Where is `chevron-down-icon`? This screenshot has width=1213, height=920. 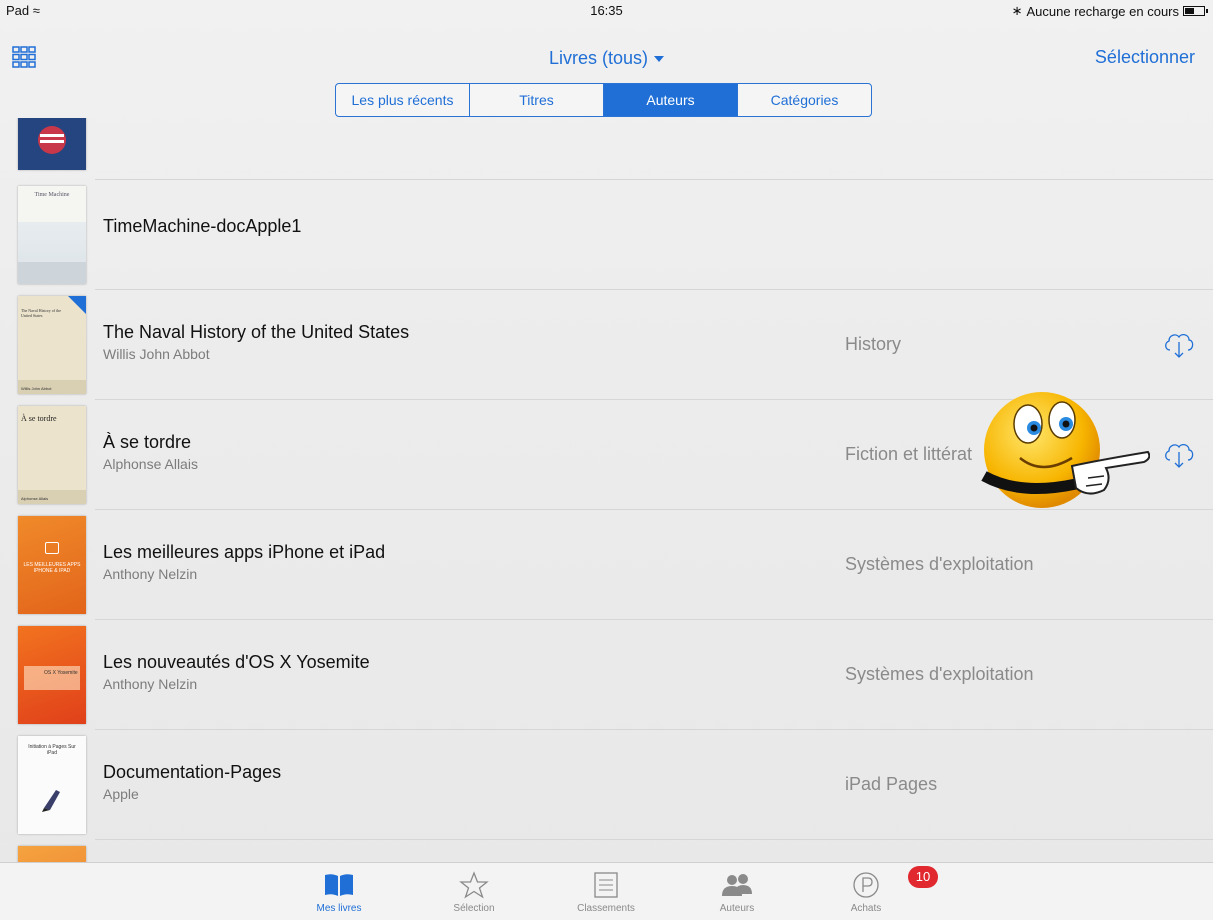 chevron-down-icon is located at coordinates (659, 59).